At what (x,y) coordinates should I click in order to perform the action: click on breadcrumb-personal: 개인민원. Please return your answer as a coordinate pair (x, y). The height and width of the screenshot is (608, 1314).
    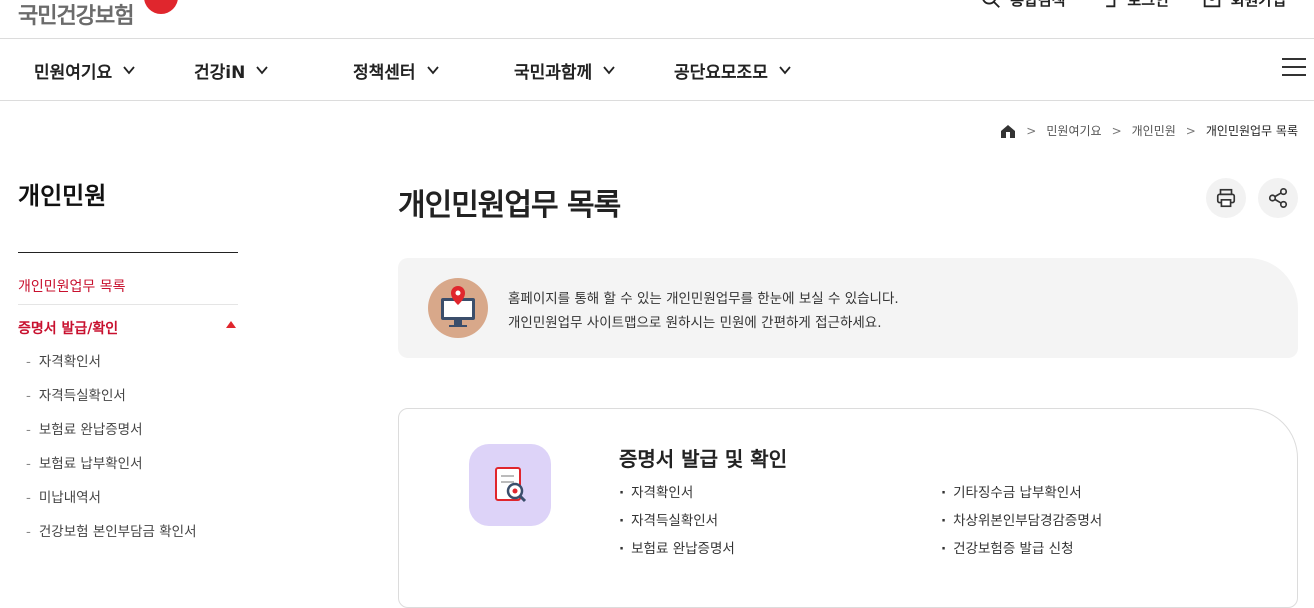
    Looking at the image, I should click on (1154, 130).